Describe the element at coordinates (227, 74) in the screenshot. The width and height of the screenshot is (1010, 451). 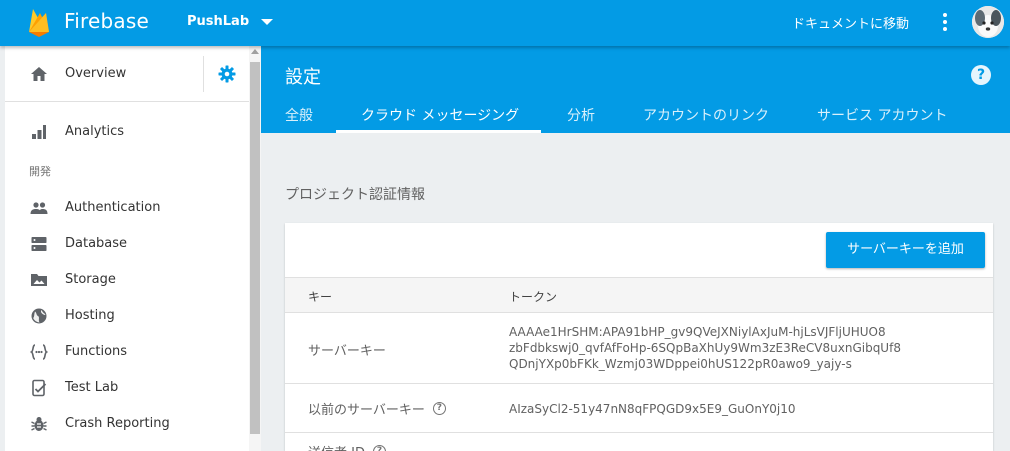
I see `settings-gear-icon` at that location.